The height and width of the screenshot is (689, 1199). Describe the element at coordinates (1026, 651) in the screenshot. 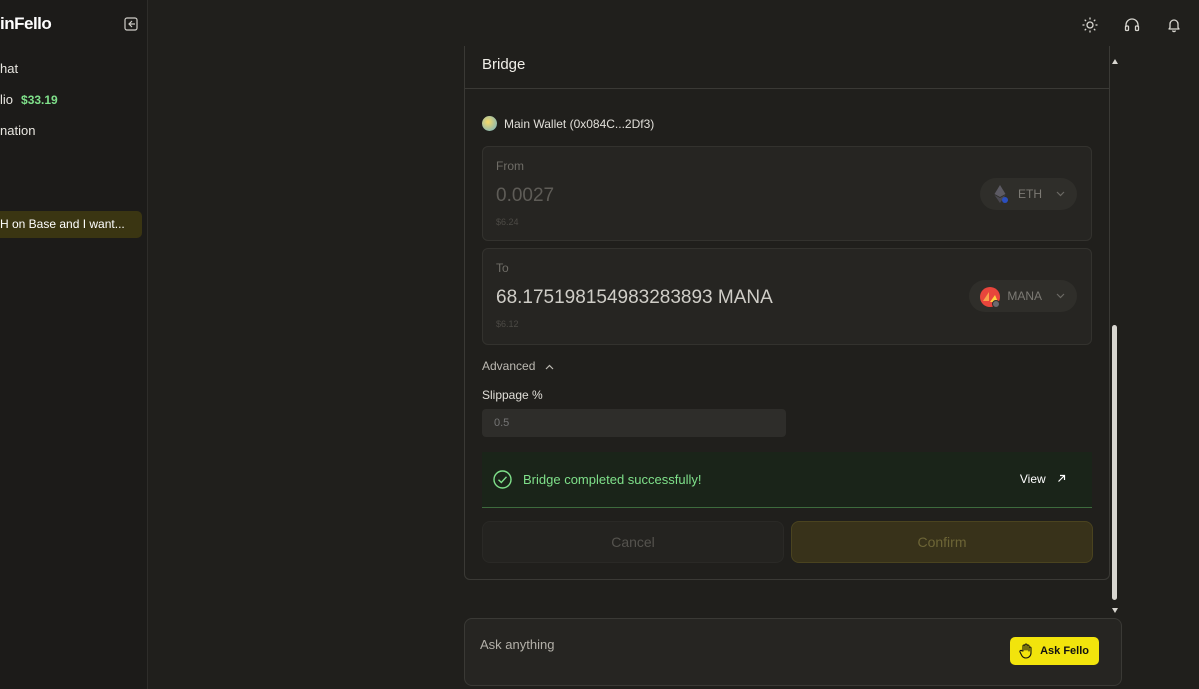

I see `hand-icon` at that location.